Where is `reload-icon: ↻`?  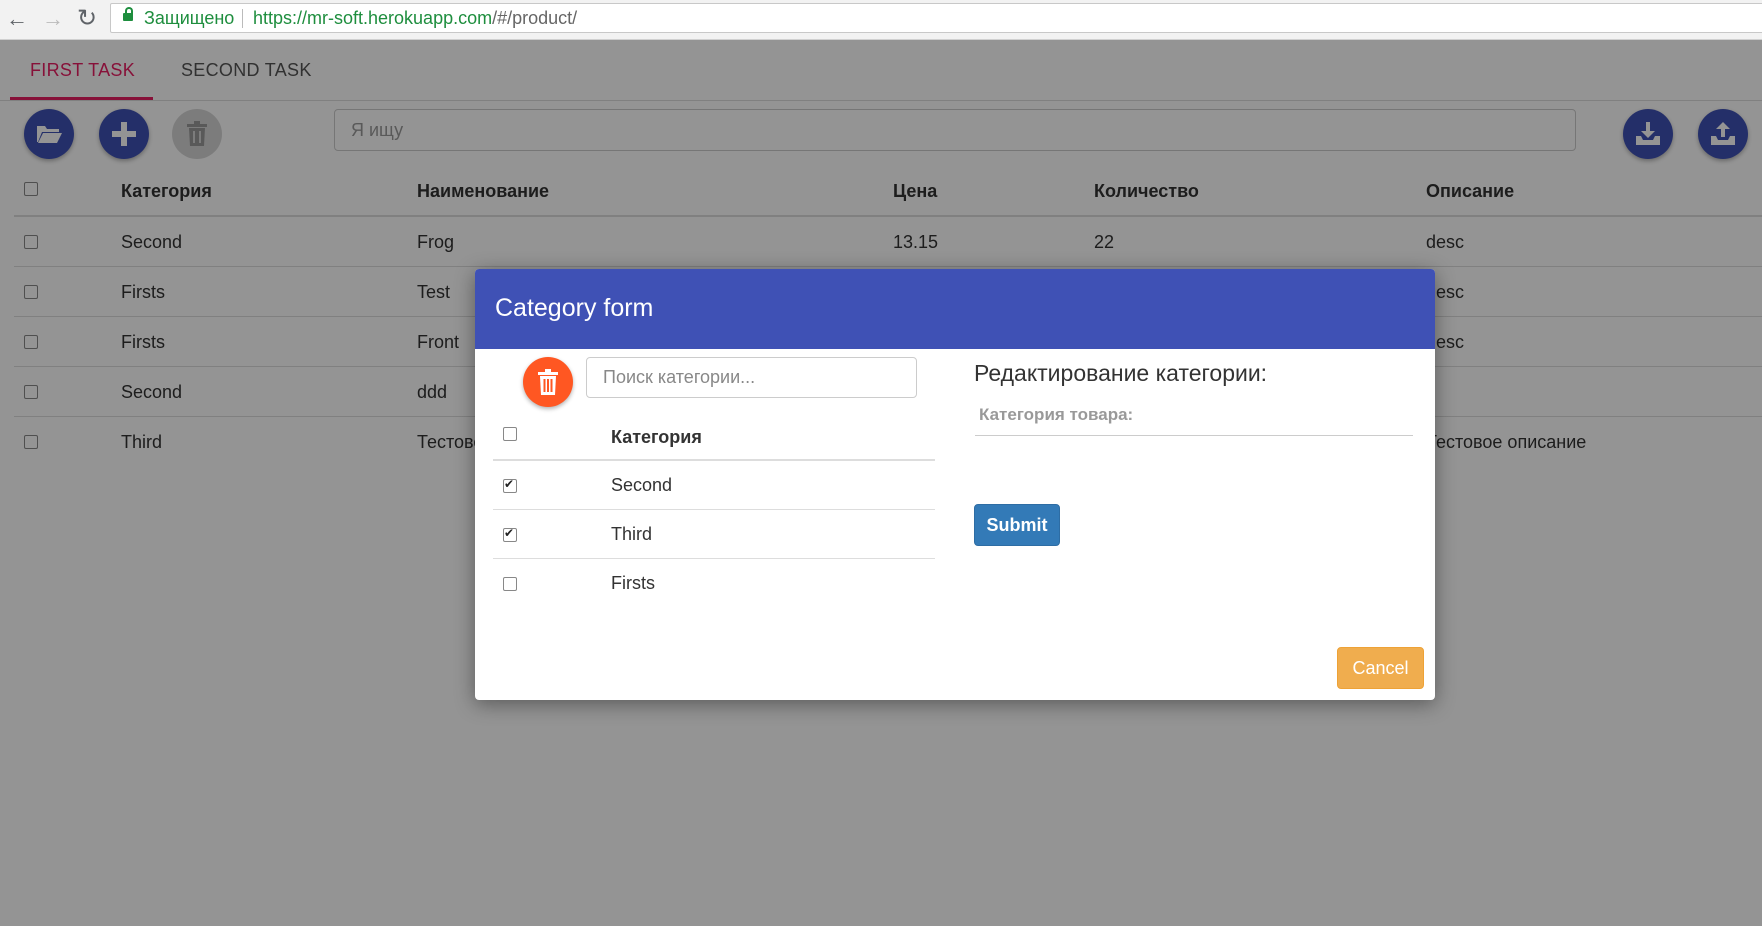 reload-icon: ↻ is located at coordinates (87, 19).